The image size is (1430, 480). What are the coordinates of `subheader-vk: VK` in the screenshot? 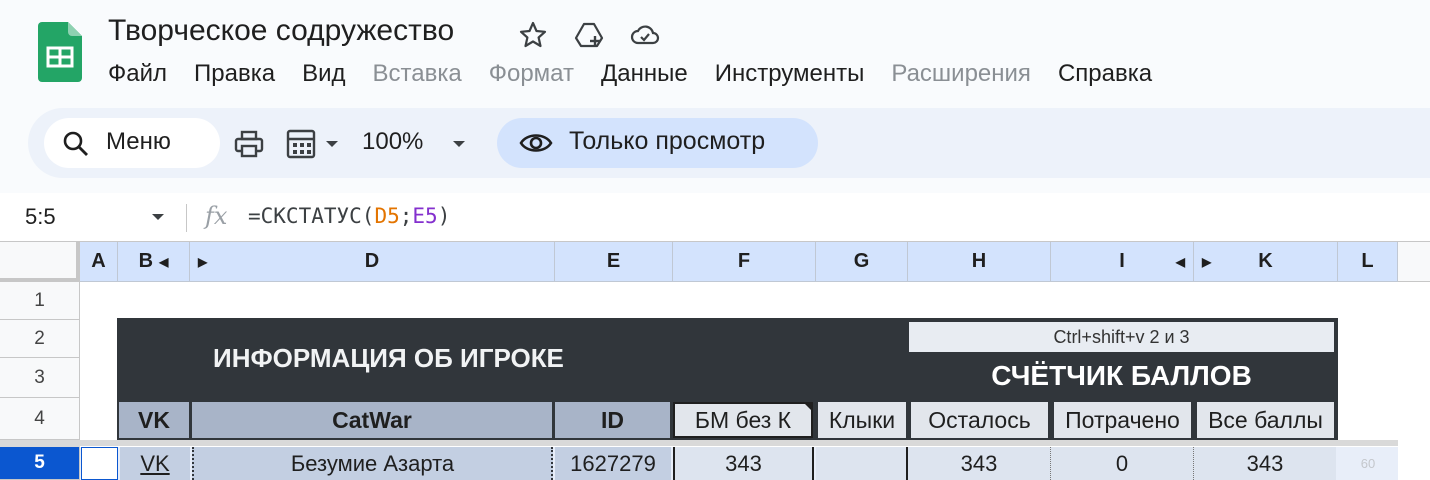 It's located at (154, 420).